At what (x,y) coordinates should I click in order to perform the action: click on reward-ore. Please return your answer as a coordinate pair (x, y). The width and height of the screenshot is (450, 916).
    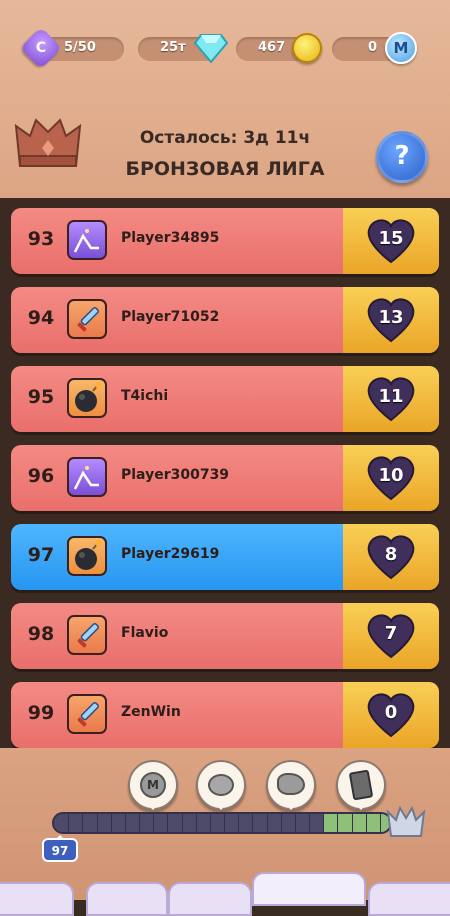
    Looking at the image, I should click on (291, 785).